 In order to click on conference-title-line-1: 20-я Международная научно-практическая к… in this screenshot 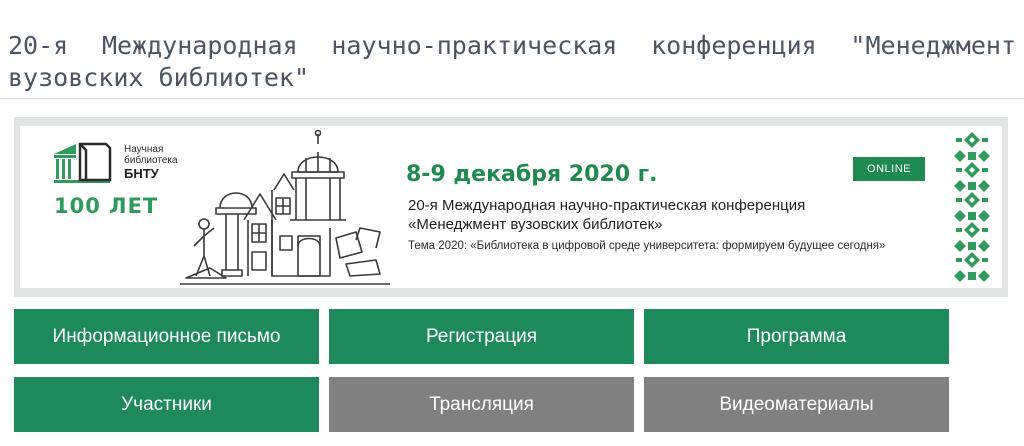, I will do `click(607, 205)`.